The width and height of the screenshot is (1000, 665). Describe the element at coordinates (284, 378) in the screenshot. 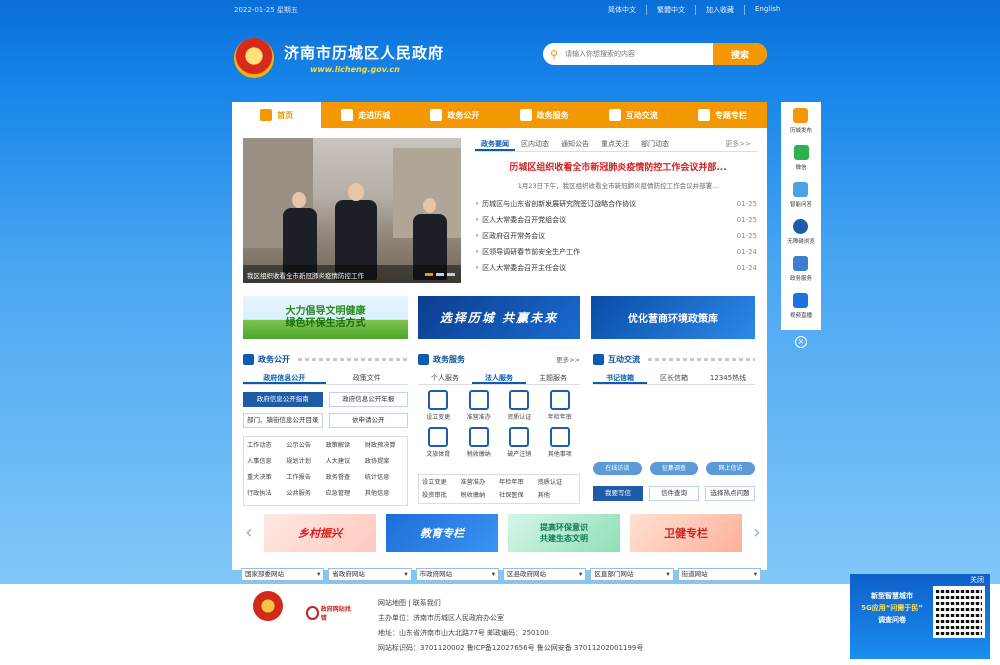

I see `tab-gk-info: 政府信息公开` at that location.